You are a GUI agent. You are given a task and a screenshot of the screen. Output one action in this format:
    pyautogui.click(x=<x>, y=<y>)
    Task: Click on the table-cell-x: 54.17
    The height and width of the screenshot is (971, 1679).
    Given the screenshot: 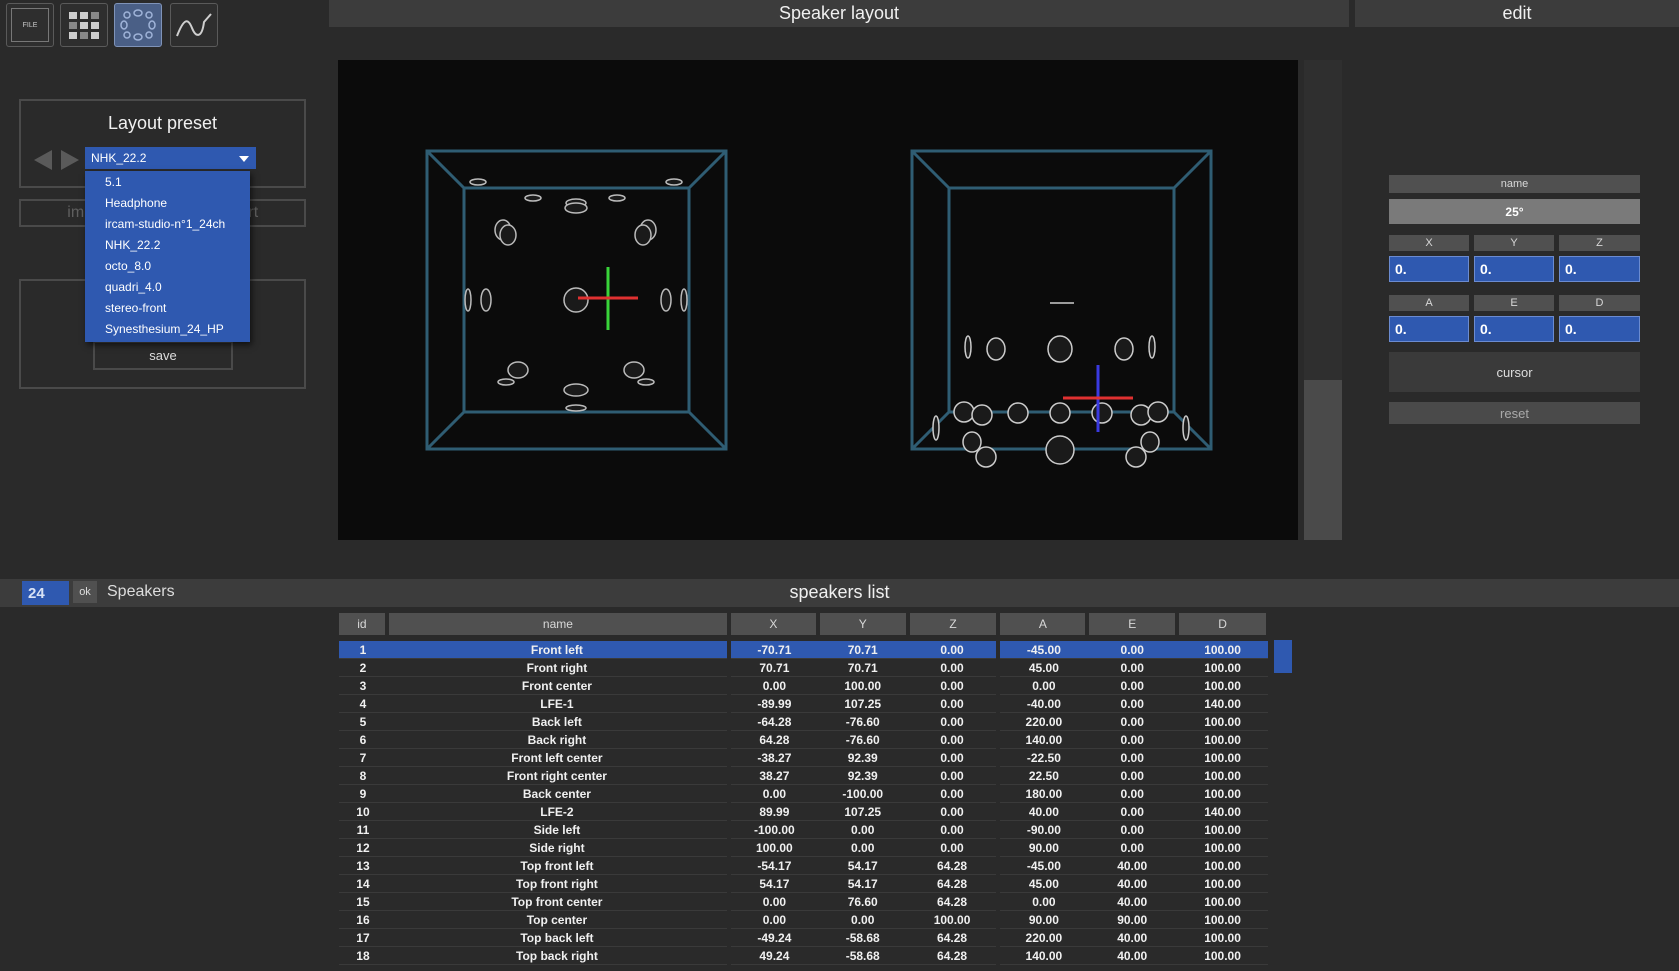 What is the action you would take?
    pyautogui.click(x=773, y=883)
    